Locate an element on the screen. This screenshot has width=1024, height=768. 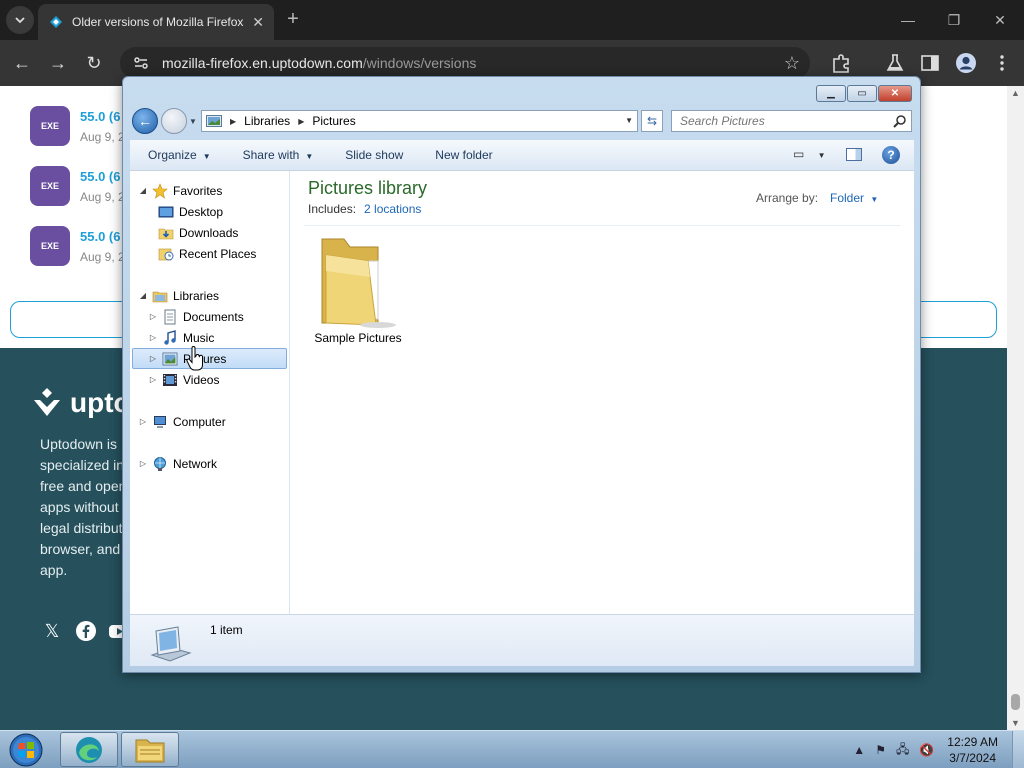
close-button: ✕ is located at coordinates (895, 93).